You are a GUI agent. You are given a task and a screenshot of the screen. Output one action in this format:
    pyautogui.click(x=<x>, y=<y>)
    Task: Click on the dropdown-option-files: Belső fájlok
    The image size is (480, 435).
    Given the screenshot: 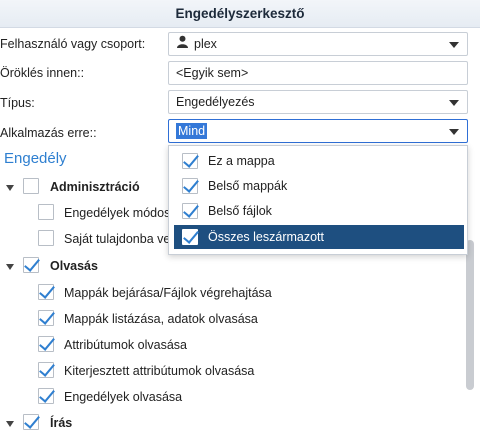 What is the action you would take?
    pyautogui.click(x=319, y=211)
    